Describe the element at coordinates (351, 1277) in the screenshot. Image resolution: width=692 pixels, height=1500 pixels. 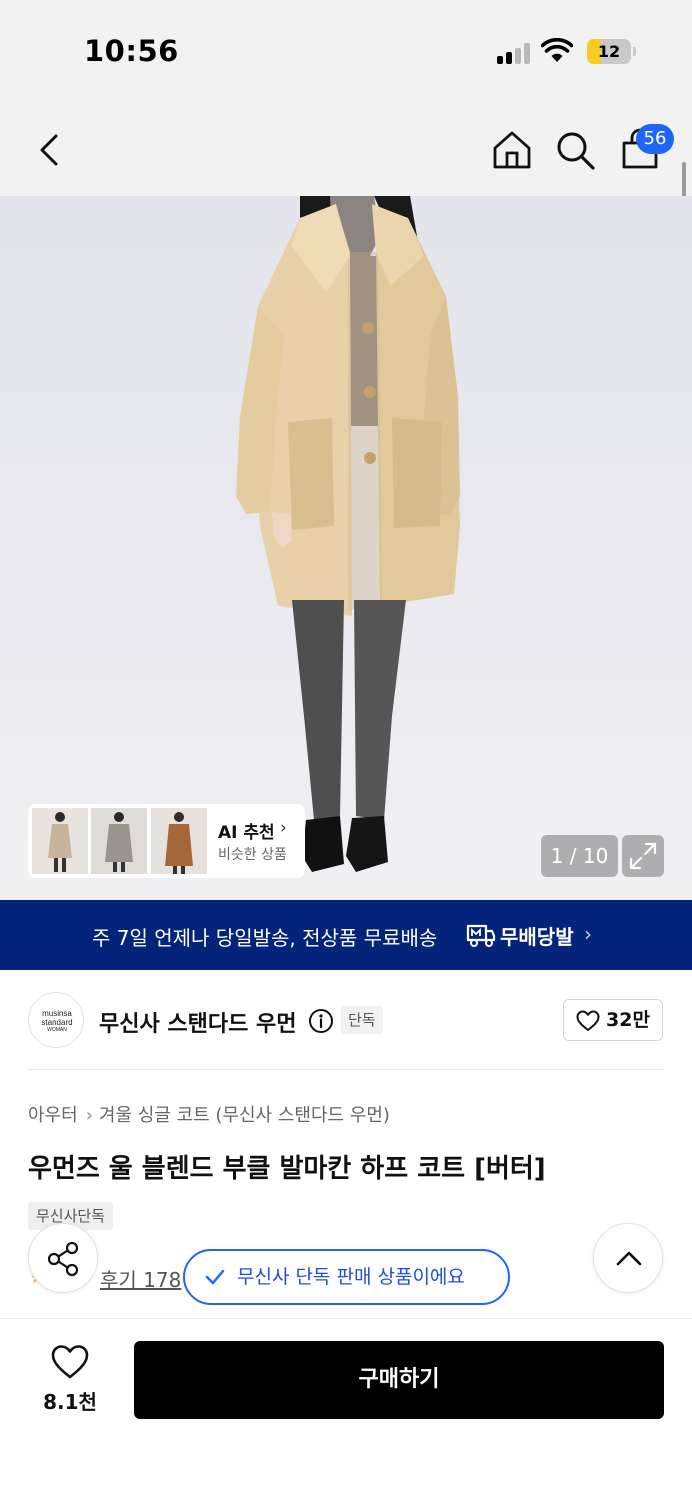
I see `toast-text: 무신사 단독 판매 상품이에요` at that location.